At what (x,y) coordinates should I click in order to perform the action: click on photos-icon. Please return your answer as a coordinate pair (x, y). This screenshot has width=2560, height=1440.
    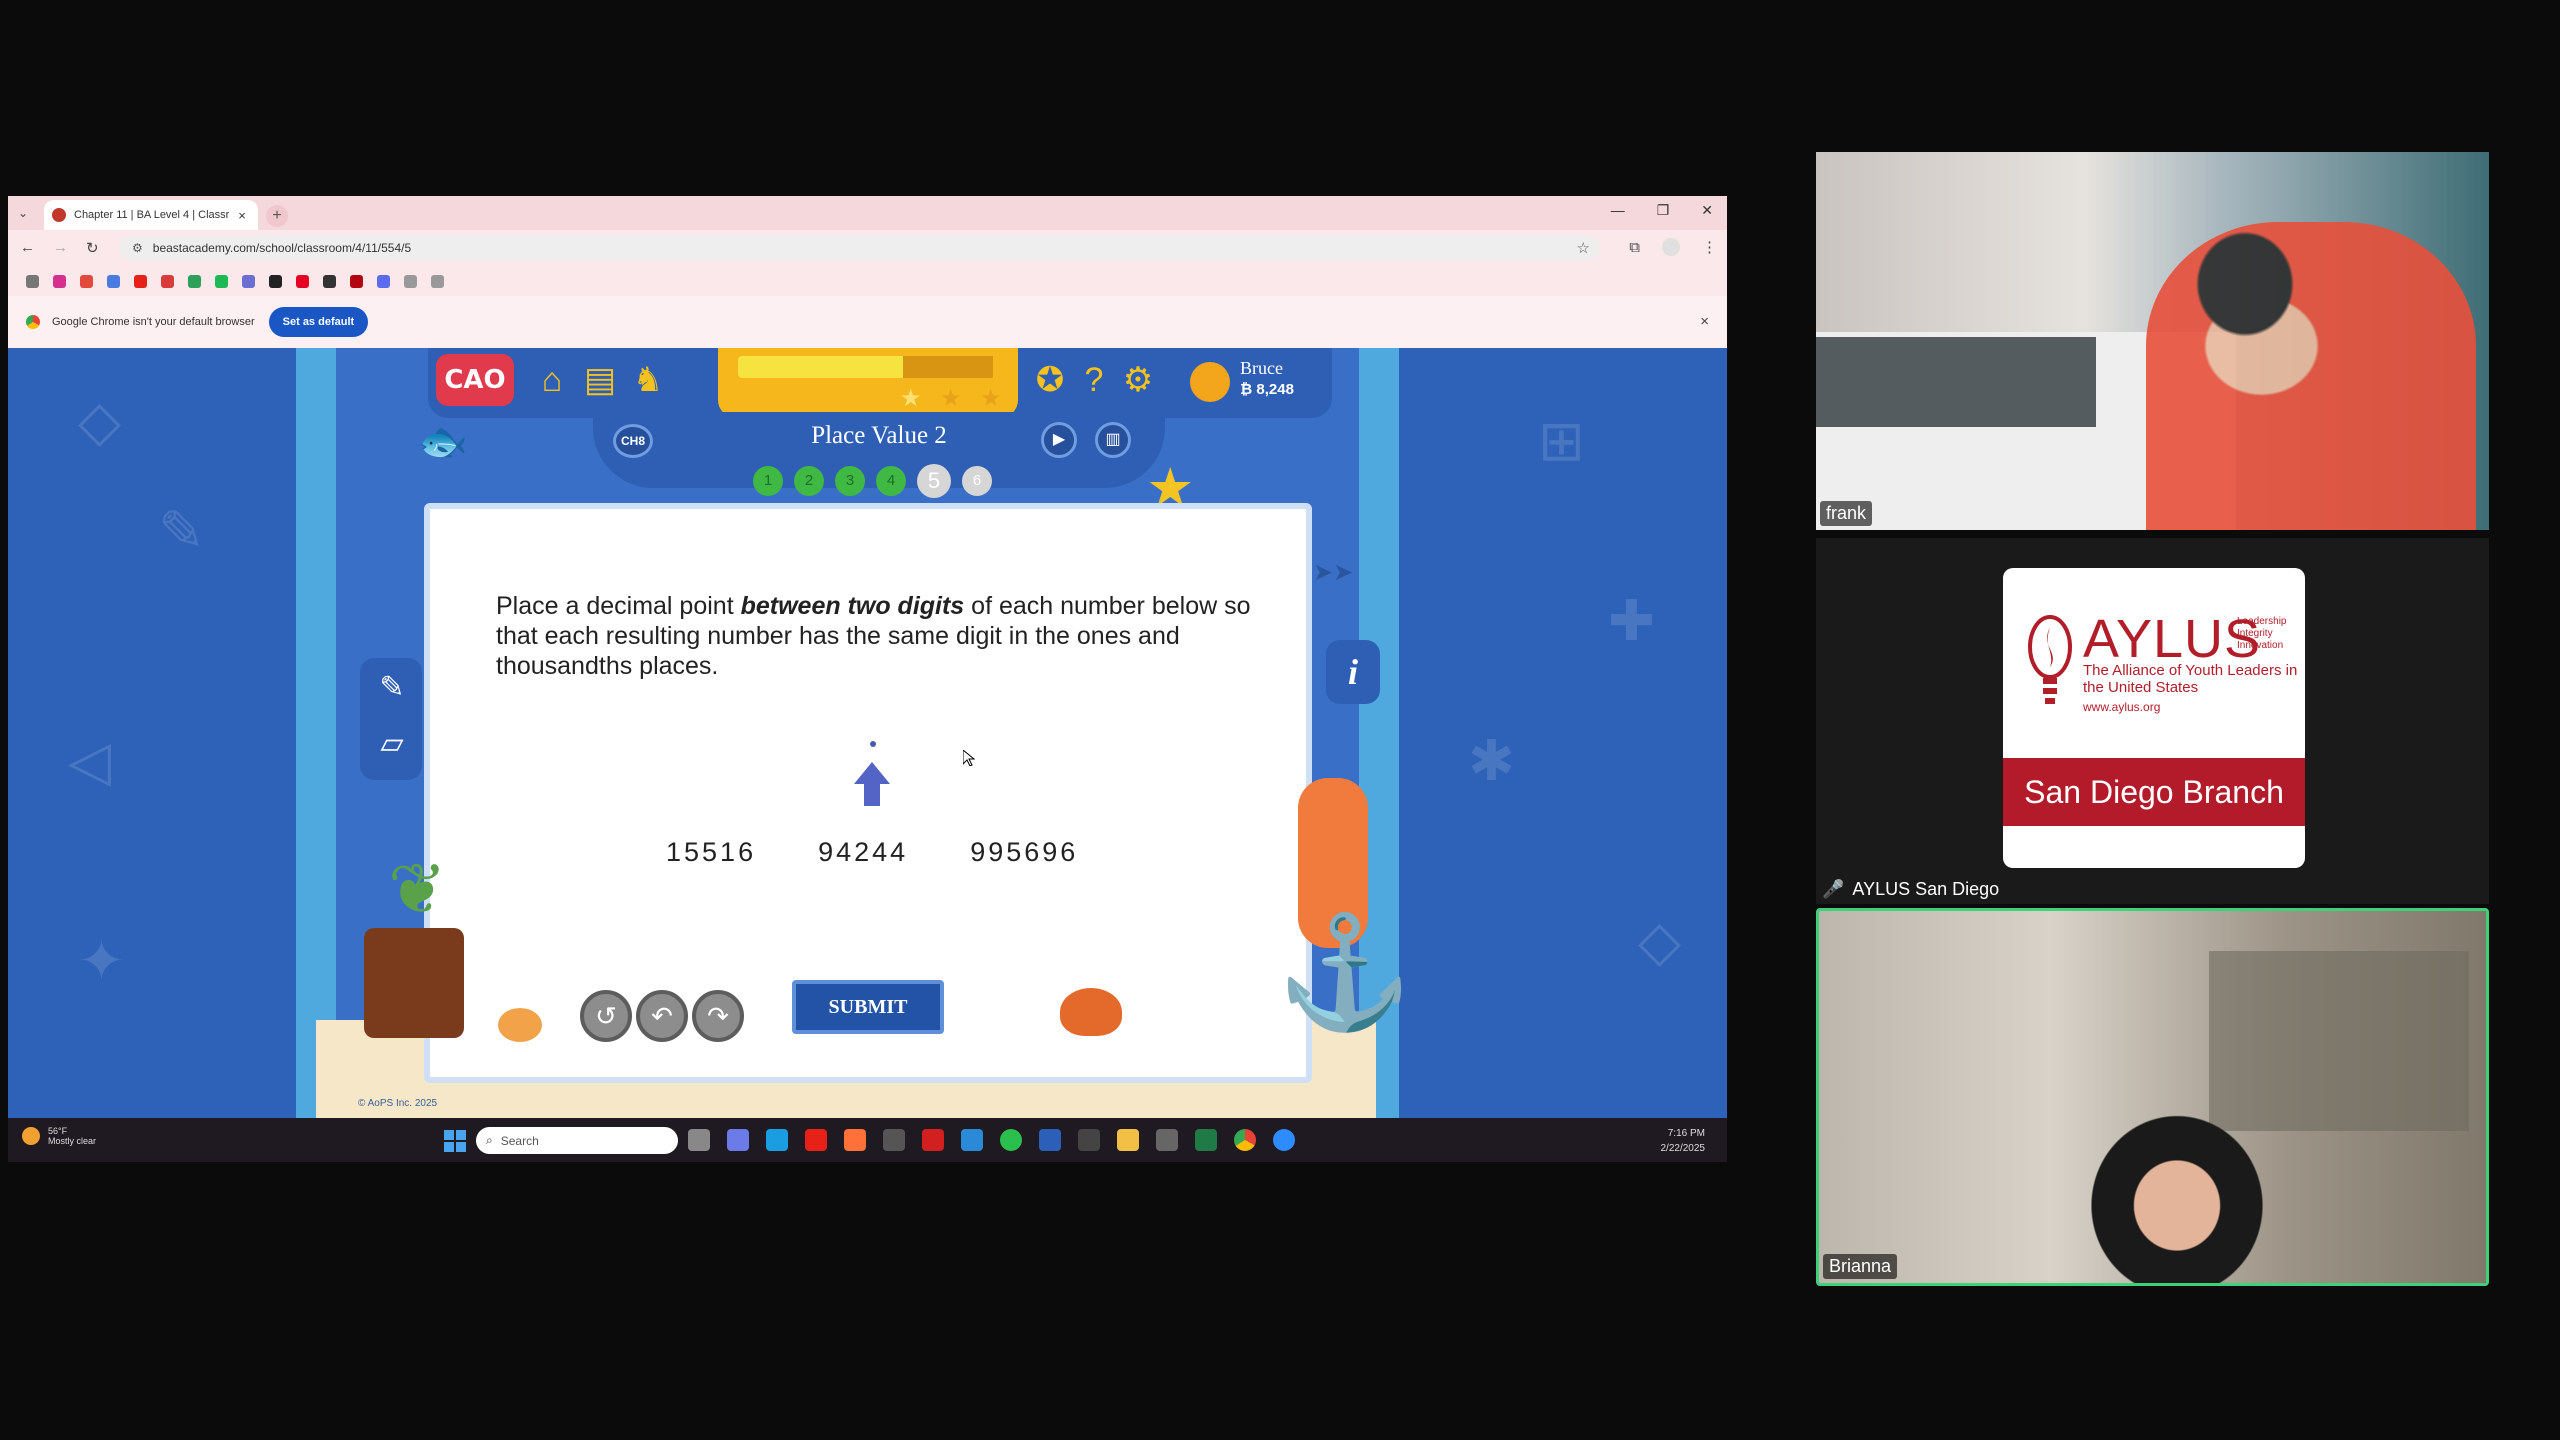
    Looking at the image, I should click on (113, 281).